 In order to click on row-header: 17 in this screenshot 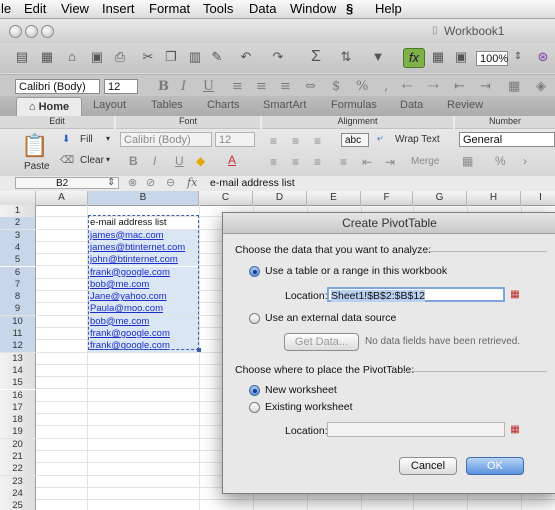, I will do `click(18, 407)`.